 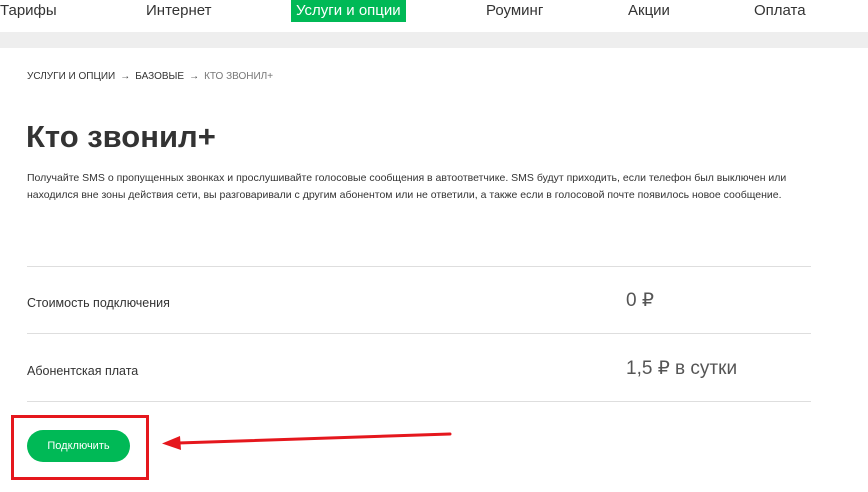 I want to click on nav-item-promotions: Акции, so click(x=649, y=11).